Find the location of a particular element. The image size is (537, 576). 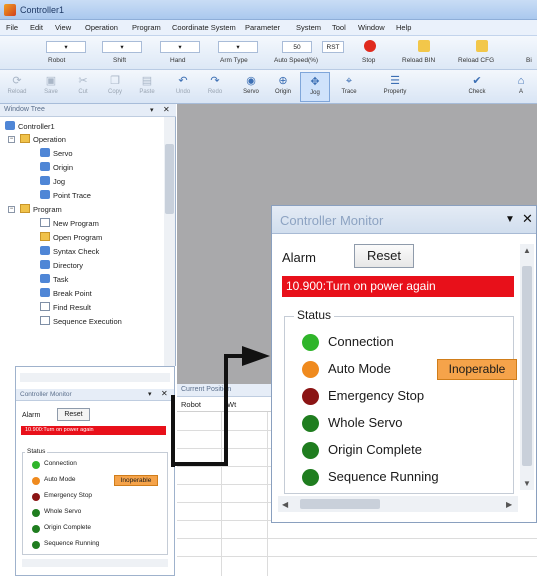

rst-field: RST is located at coordinates (333, 47).